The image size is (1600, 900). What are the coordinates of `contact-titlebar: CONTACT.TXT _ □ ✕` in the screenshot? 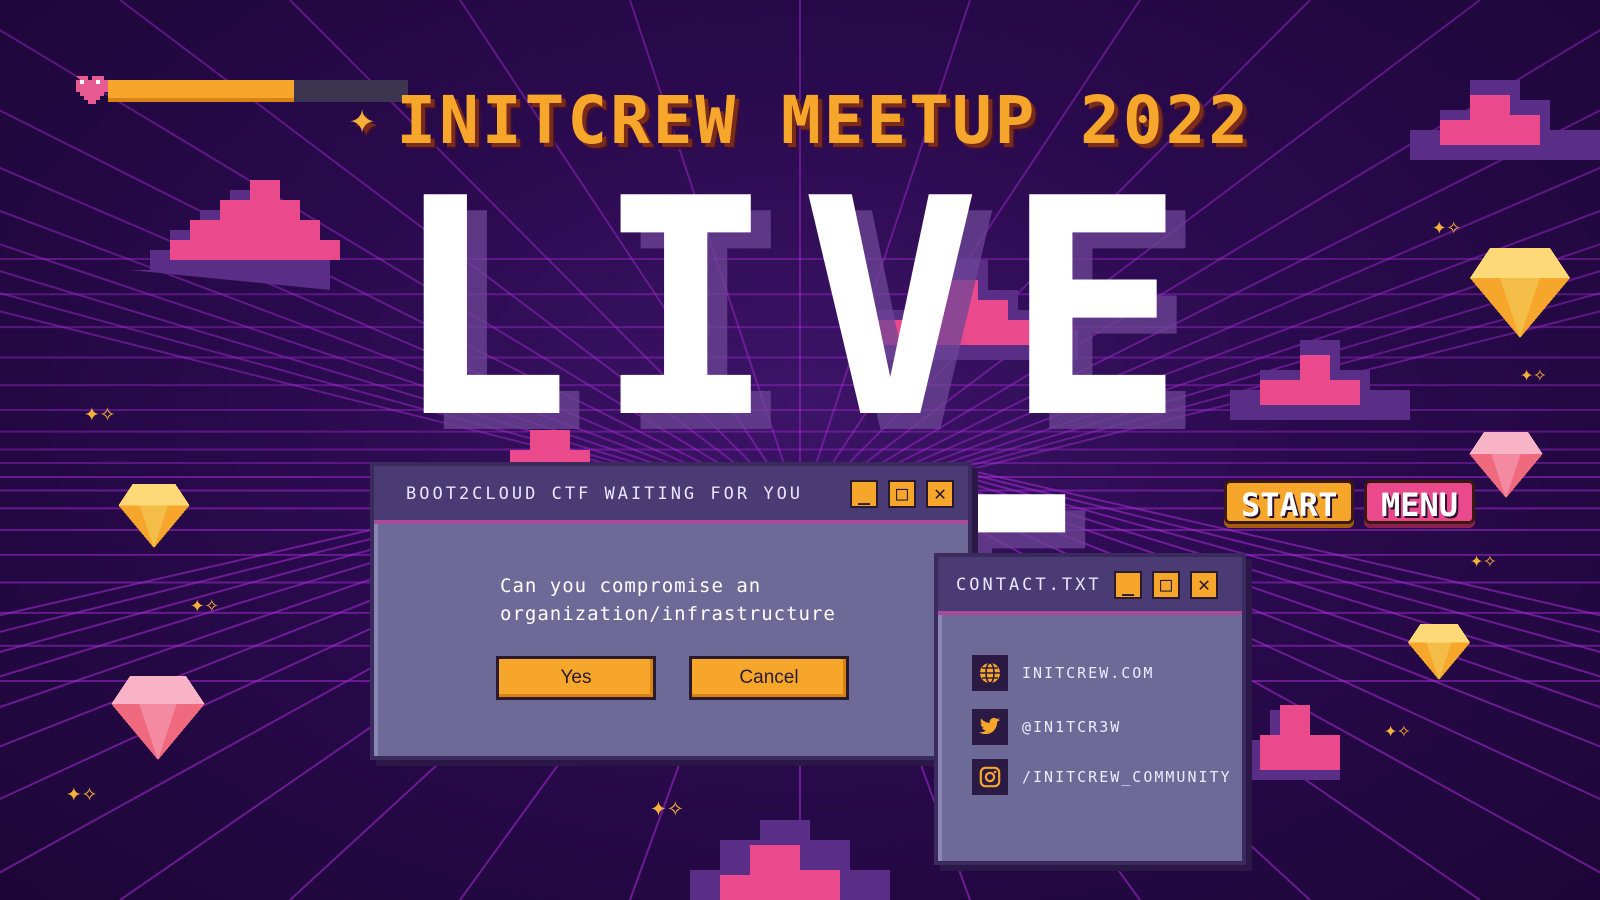 It's located at (1090, 586).